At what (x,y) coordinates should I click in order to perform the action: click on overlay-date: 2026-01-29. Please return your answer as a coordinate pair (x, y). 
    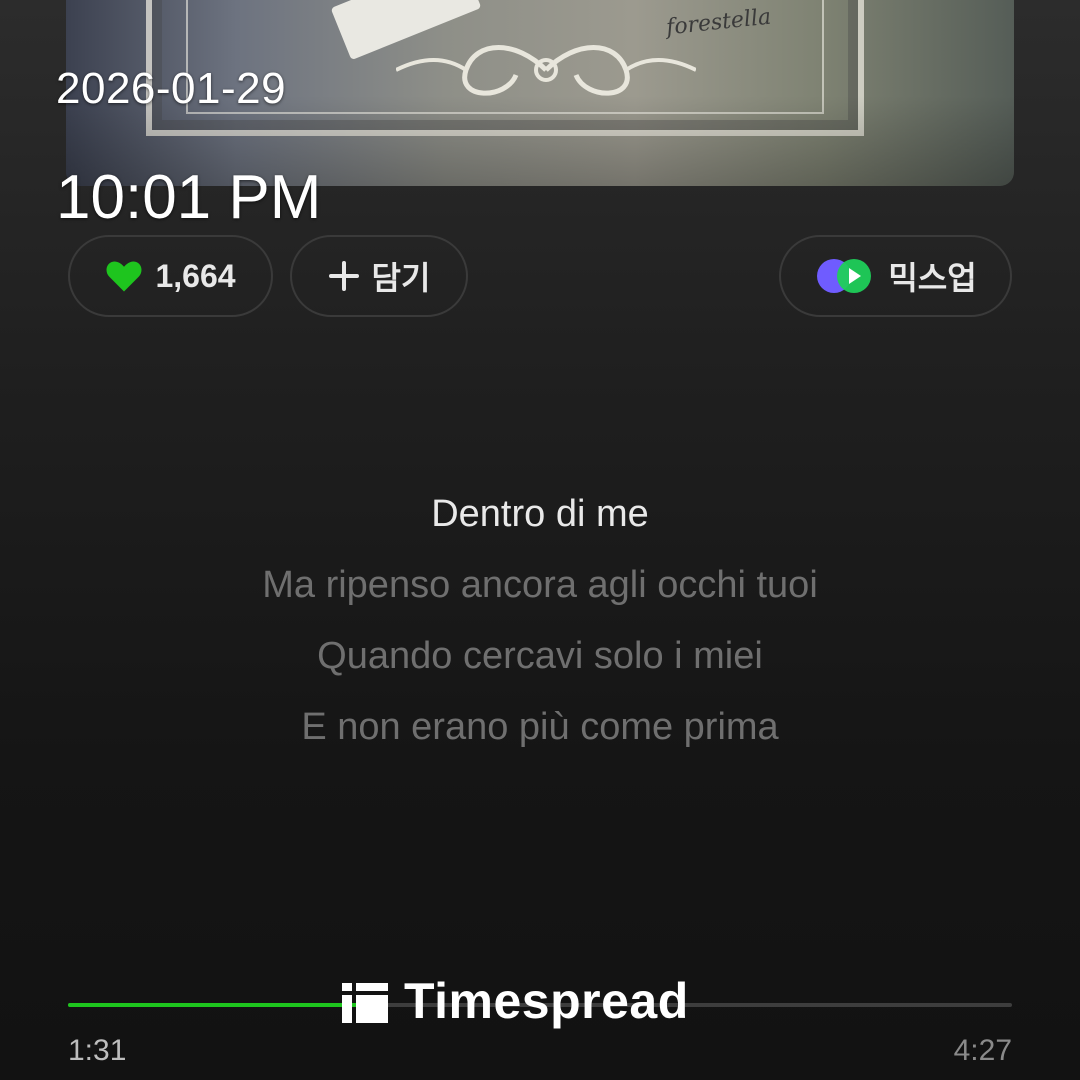
    Looking at the image, I should click on (171, 88).